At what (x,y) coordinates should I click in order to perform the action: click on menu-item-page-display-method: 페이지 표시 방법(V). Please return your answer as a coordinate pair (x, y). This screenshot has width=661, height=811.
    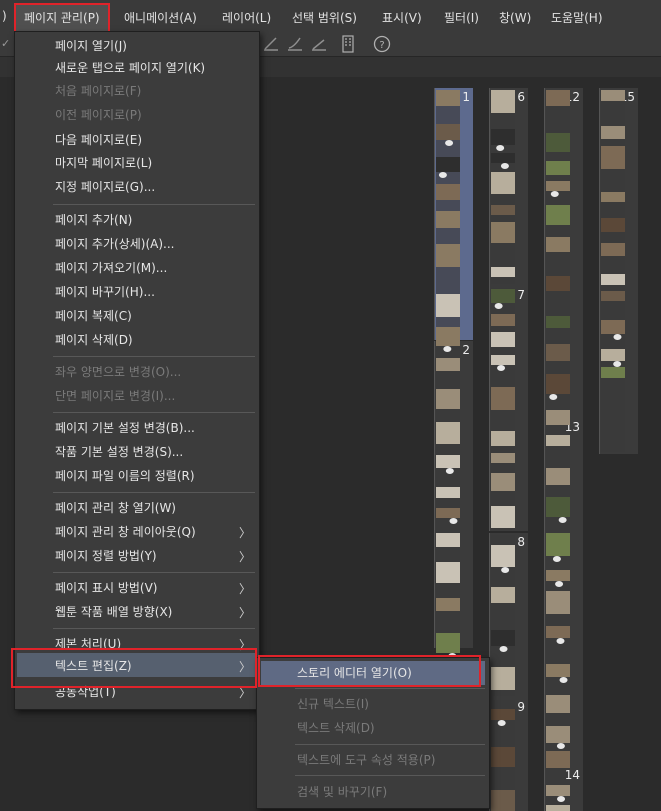
    Looking at the image, I should click on (106, 588).